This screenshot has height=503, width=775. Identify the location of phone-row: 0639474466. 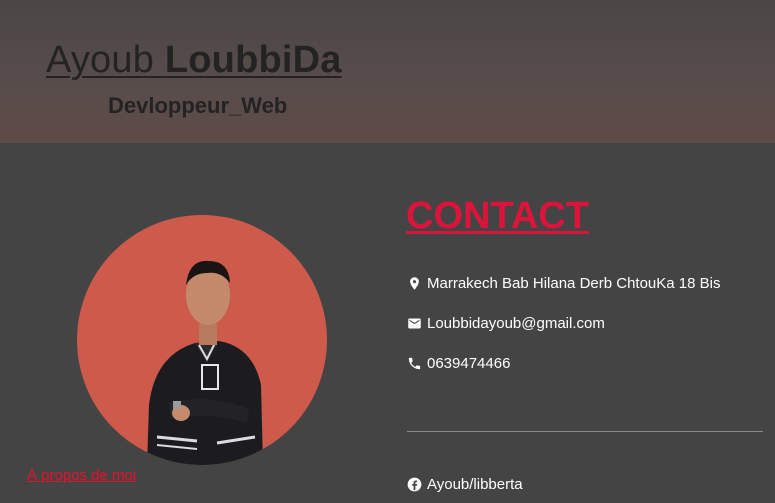
(458, 363).